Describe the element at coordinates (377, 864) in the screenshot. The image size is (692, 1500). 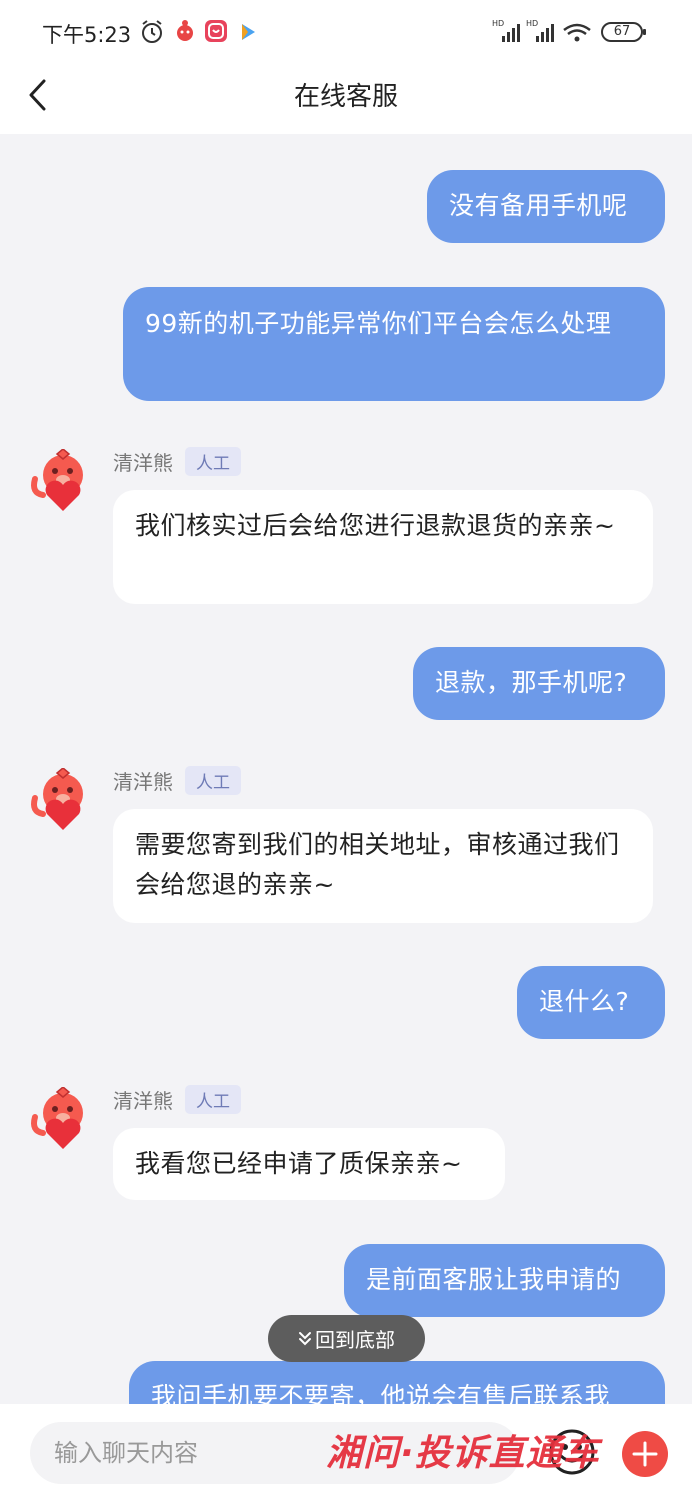
I see `message-text: 需要您寄到我们的相关地址，审核通过我们会给您退的亲亲~` at that location.